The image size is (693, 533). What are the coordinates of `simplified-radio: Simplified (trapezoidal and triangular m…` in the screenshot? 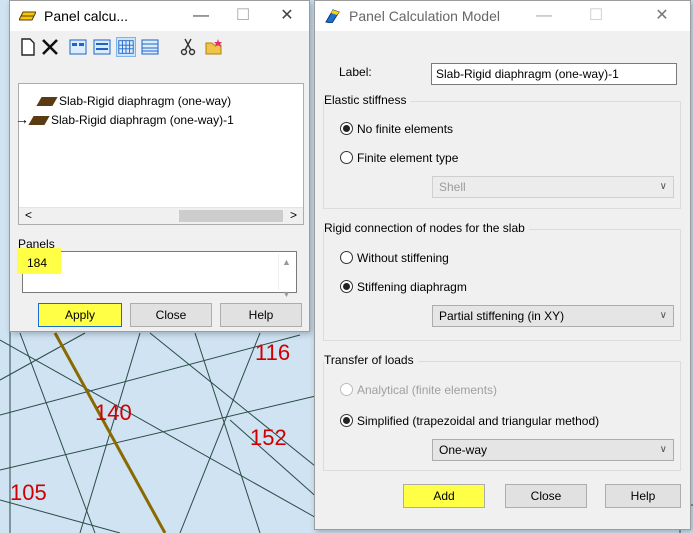 It's located at (469, 421).